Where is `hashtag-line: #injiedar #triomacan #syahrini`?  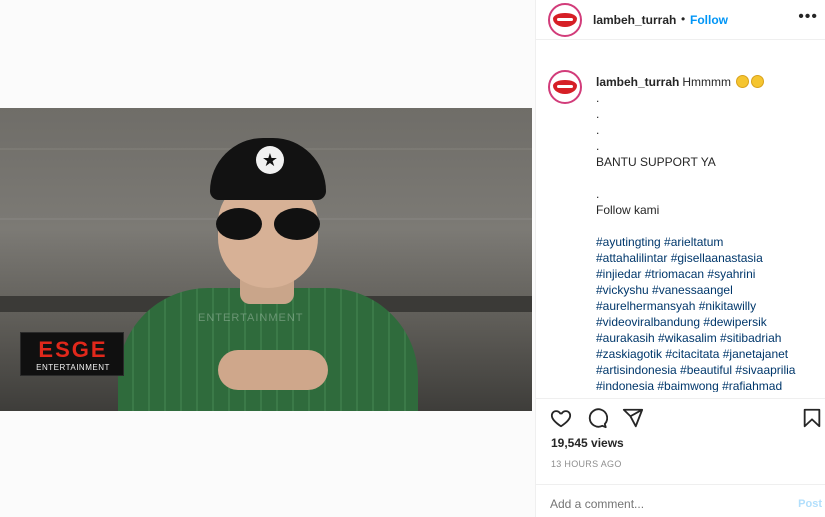 hashtag-line: #injiedar #triomacan #syahrini is located at coordinates (675, 274).